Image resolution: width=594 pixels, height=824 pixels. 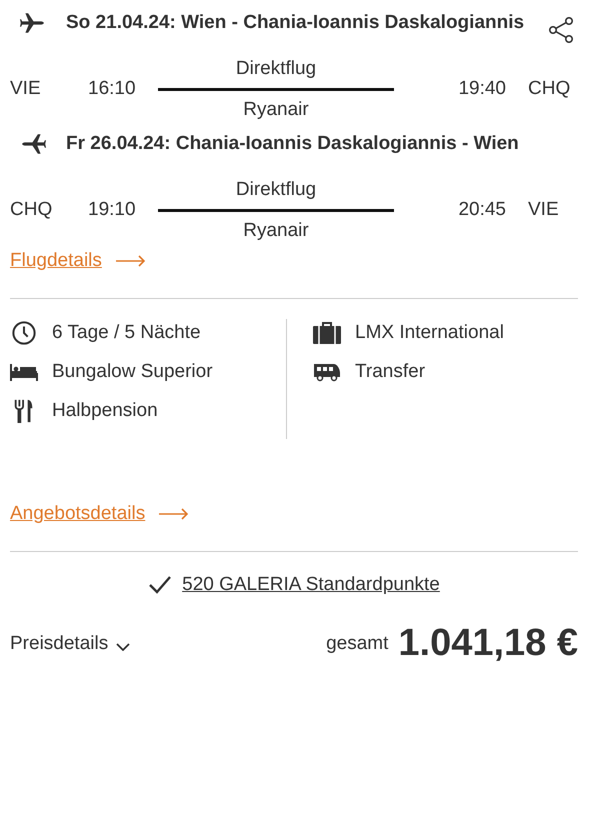 What do you see at coordinates (123, 646) in the screenshot?
I see `chevron-down-icon` at bounding box center [123, 646].